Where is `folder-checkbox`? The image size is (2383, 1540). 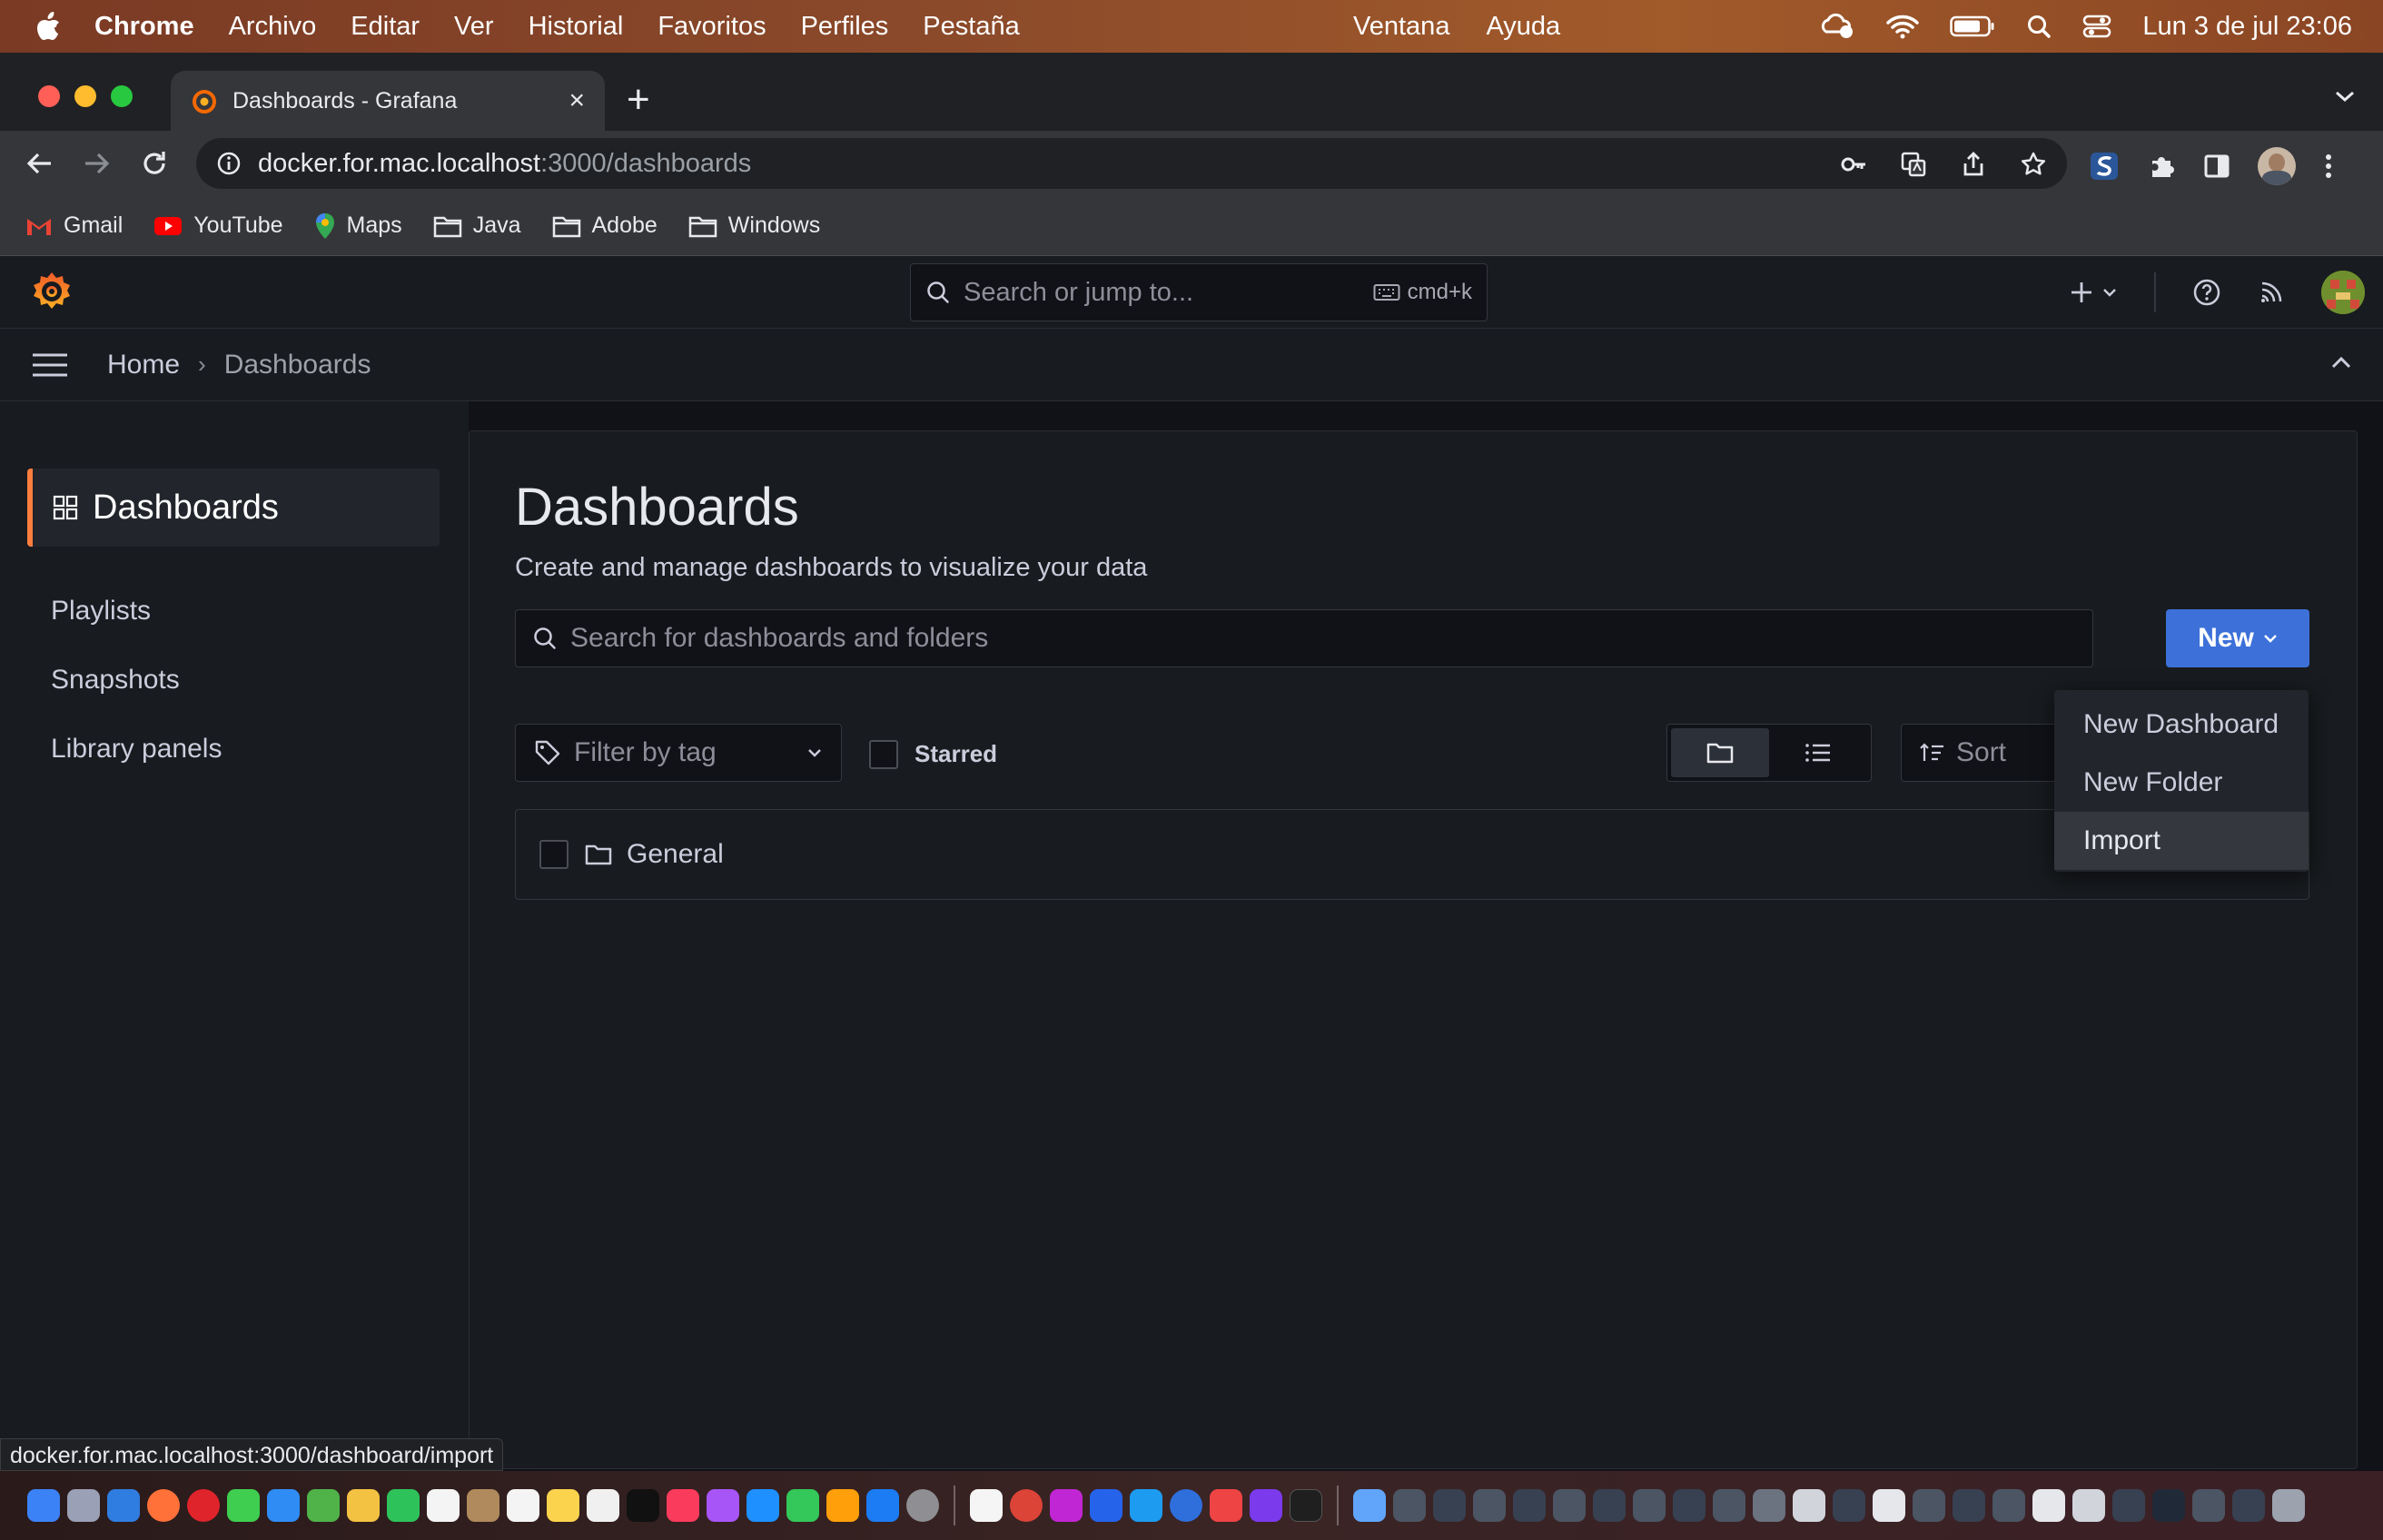
folder-checkbox is located at coordinates (554, 854).